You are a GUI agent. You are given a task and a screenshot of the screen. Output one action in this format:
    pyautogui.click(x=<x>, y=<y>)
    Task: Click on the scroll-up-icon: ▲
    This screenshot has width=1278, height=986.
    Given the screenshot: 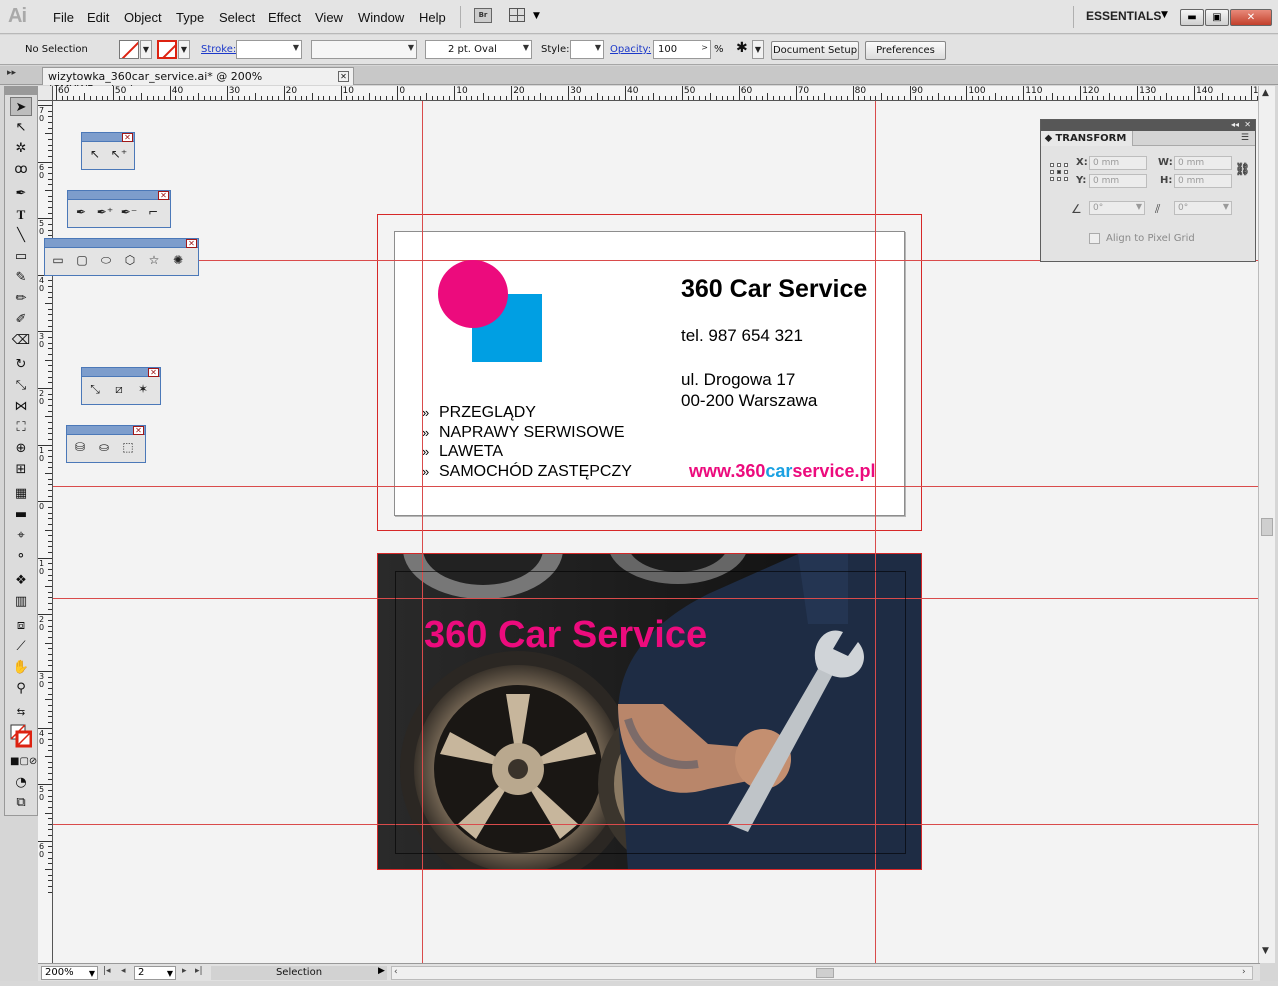 What is the action you would take?
    pyautogui.click(x=1265, y=93)
    